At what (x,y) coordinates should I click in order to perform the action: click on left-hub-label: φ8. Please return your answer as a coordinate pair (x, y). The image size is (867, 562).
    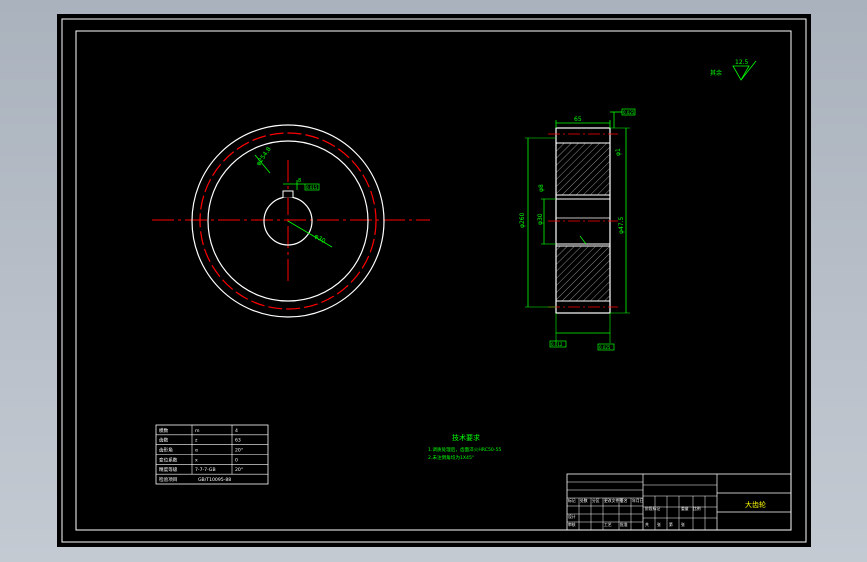
    Looking at the image, I should click on (541, 188).